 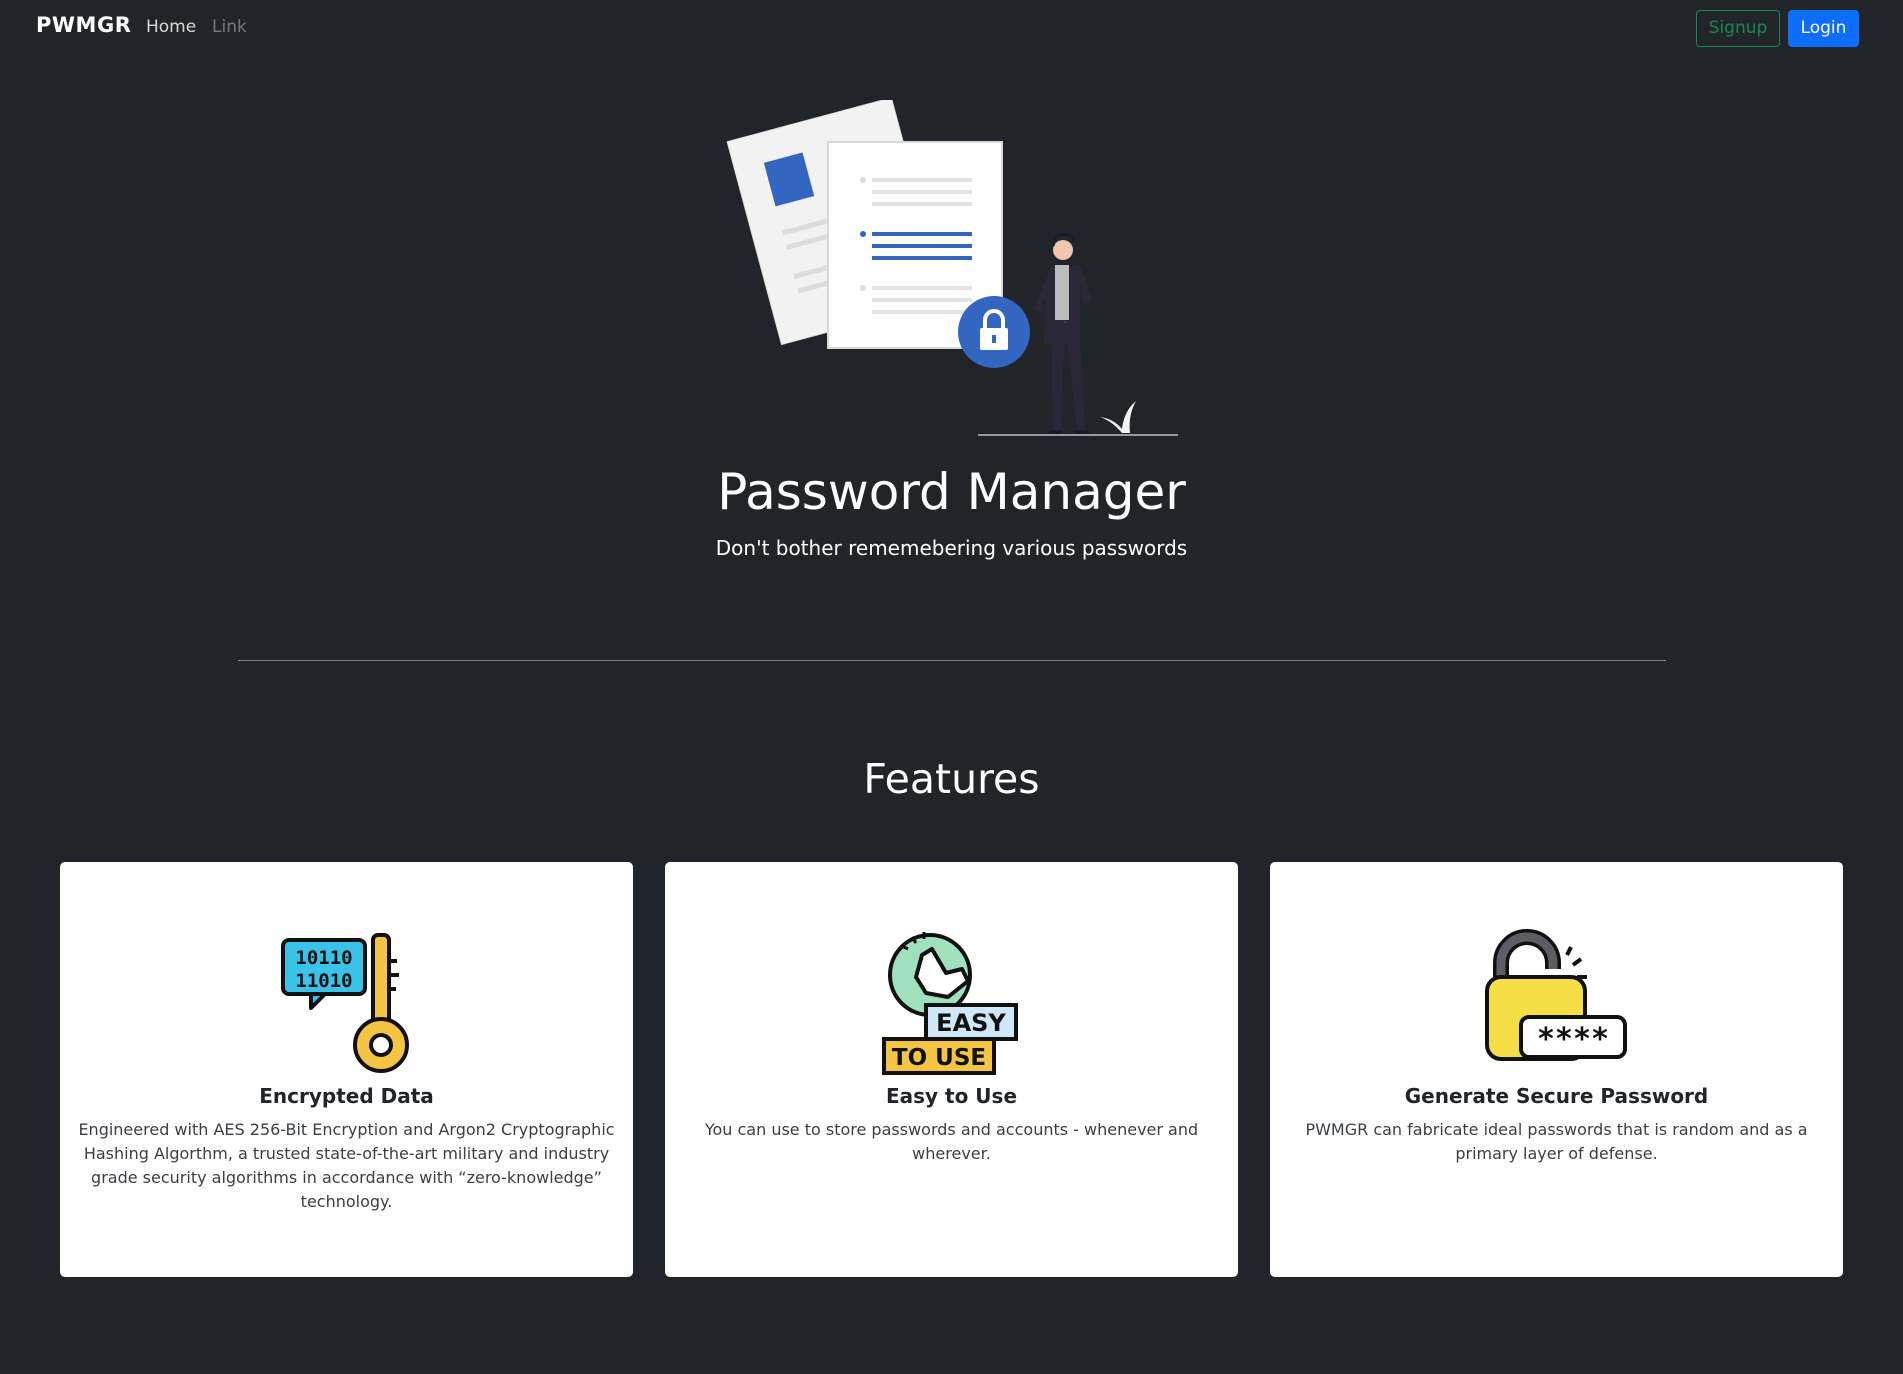 What do you see at coordinates (323, 981) in the screenshot?
I see `svg-text: 11010` at bounding box center [323, 981].